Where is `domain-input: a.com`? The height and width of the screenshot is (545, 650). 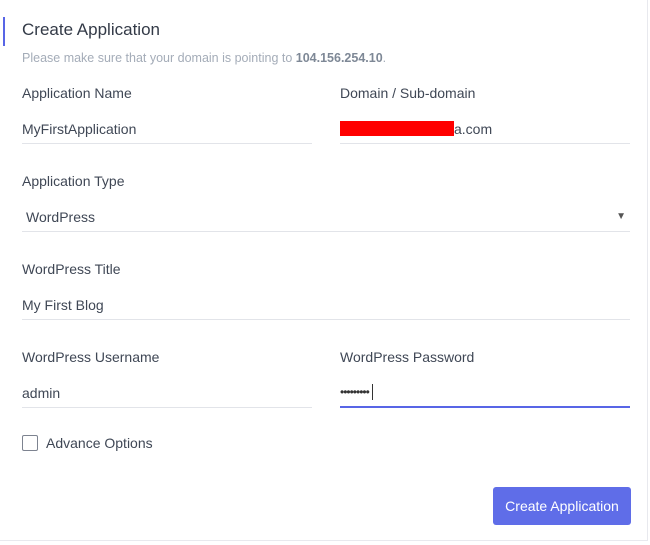
domain-input: a.com is located at coordinates (485, 129).